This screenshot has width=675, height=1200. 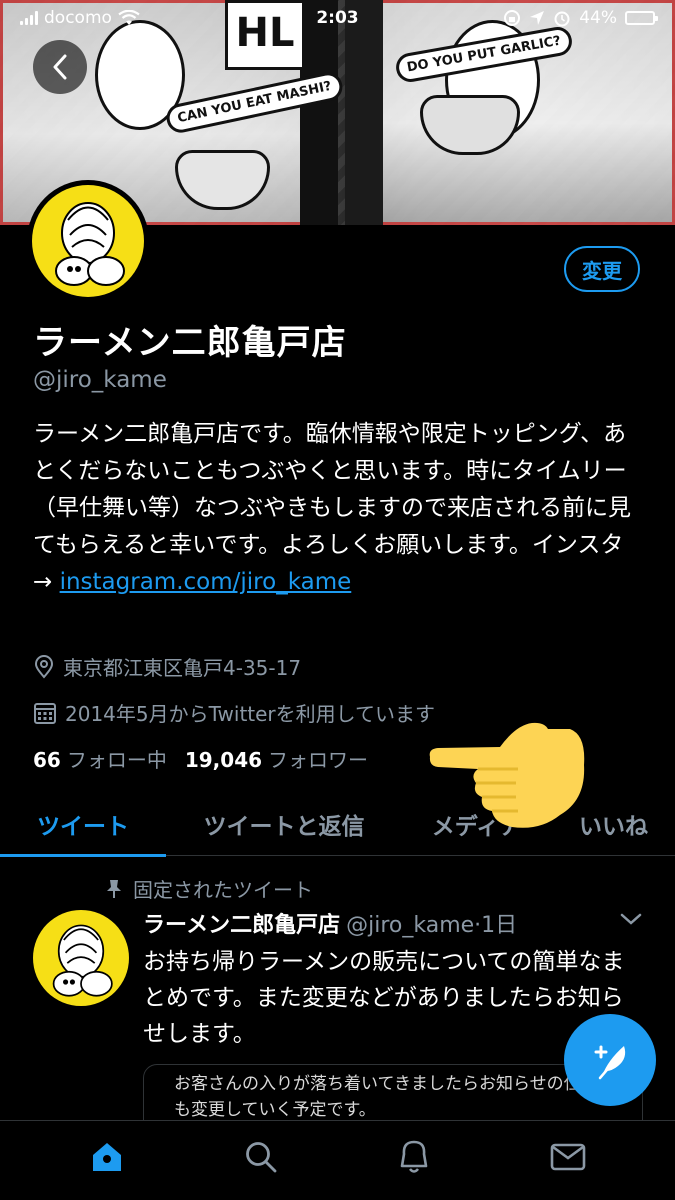 I want to click on avatar-image, so click(x=88, y=241).